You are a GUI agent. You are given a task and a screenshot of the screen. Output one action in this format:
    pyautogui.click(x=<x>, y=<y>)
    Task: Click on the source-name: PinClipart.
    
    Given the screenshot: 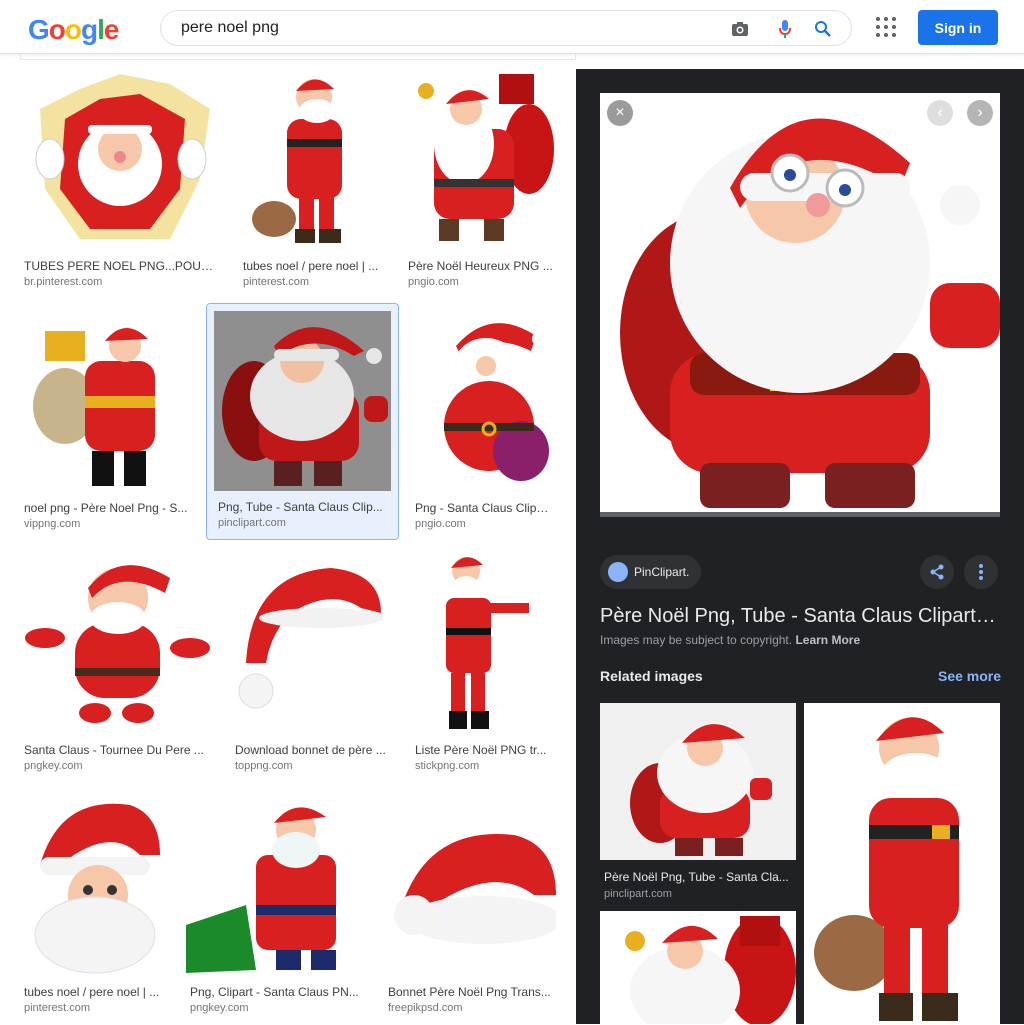 What is the action you would take?
    pyautogui.click(x=662, y=572)
    